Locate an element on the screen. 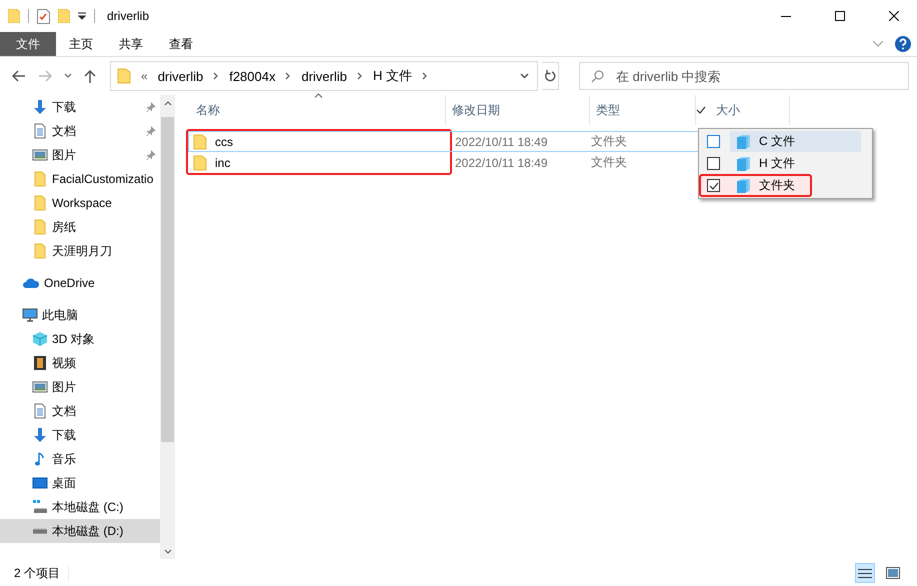 The image size is (917, 586). column-header: 修改日期 is located at coordinates (518, 110).